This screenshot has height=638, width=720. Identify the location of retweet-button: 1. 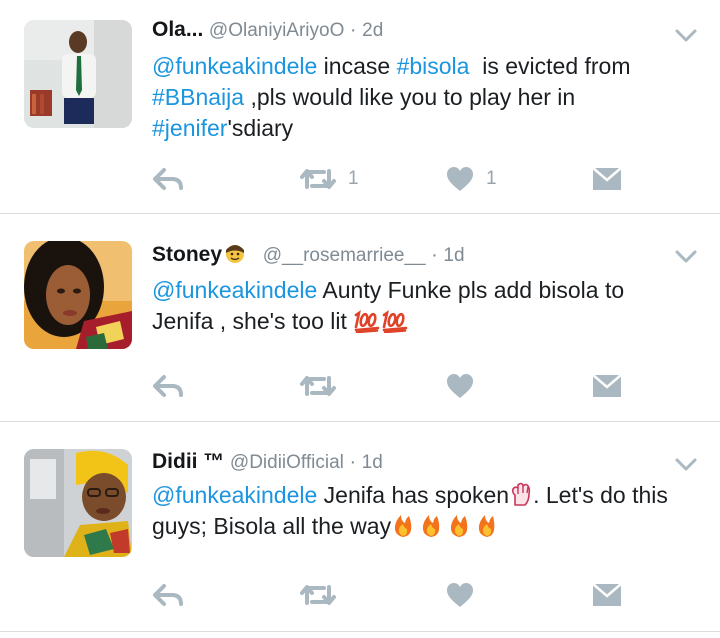
(329, 179).